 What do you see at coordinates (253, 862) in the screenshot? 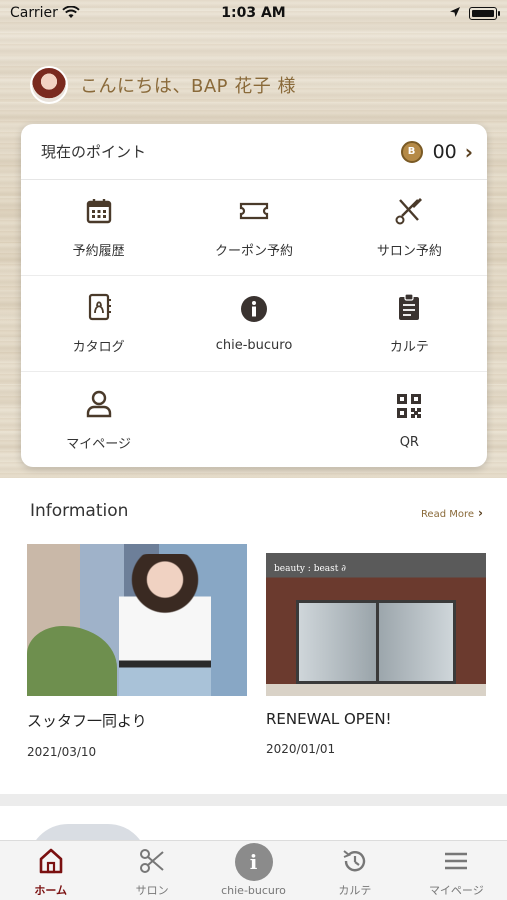
I see `info-icon: i` at bounding box center [253, 862].